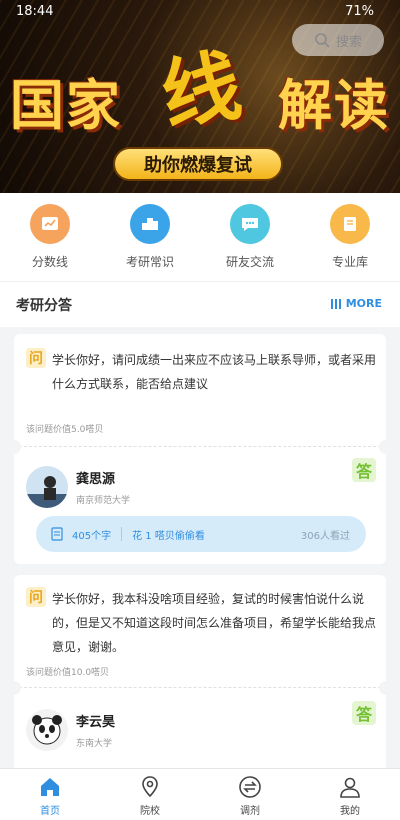 The image size is (400, 820). I want to click on search-button: 搜索, so click(338, 40).